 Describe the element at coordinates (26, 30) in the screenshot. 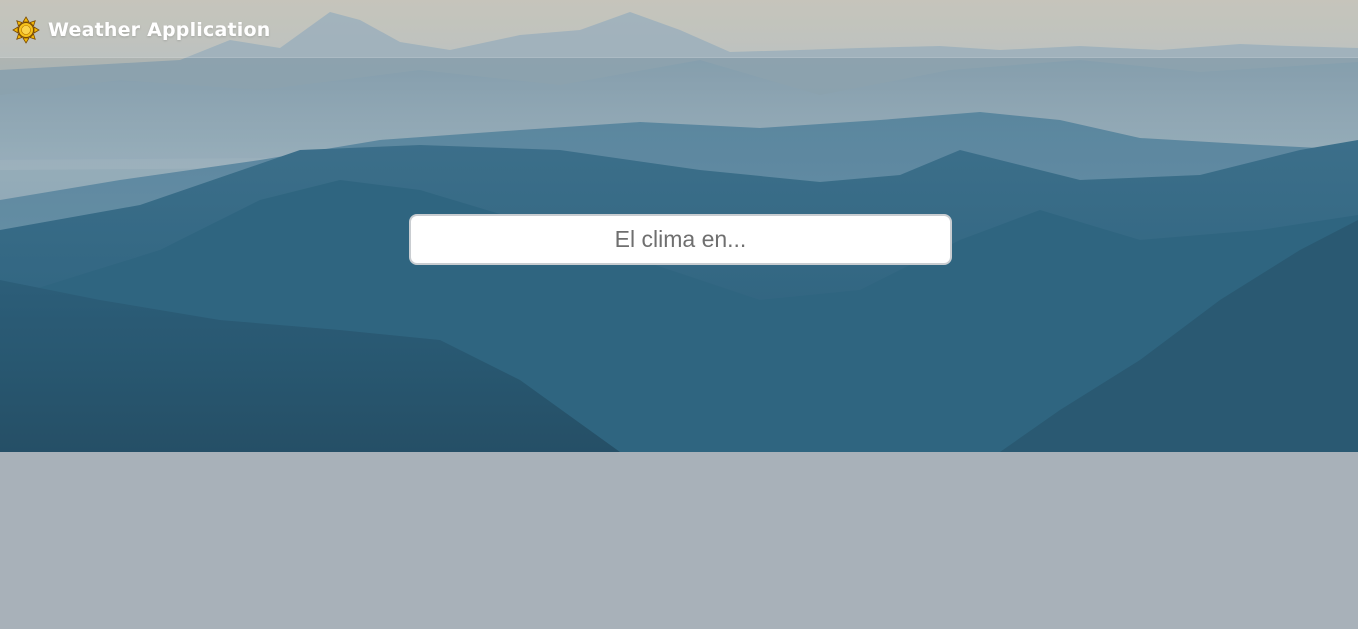

I see `sun-icon` at that location.